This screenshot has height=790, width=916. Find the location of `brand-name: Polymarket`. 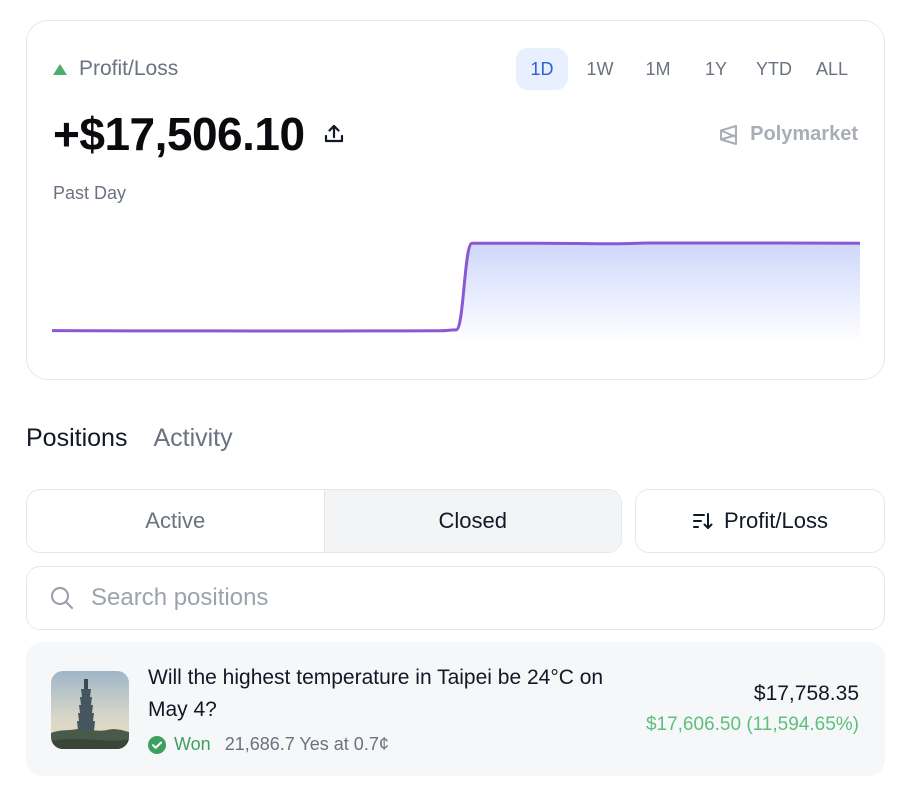

brand-name: Polymarket is located at coordinates (804, 134).